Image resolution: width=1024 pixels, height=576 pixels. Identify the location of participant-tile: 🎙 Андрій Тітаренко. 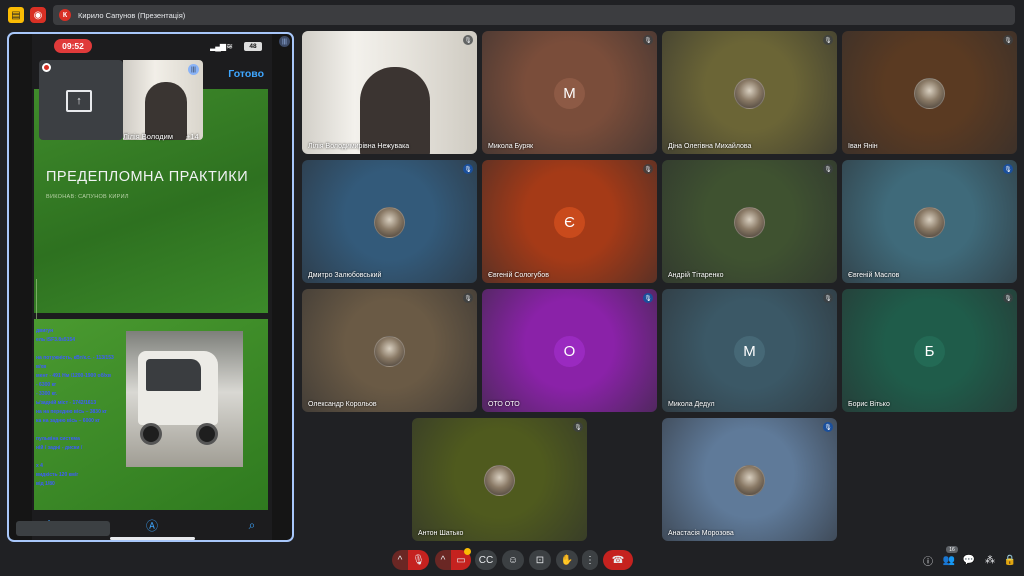
(749, 221).